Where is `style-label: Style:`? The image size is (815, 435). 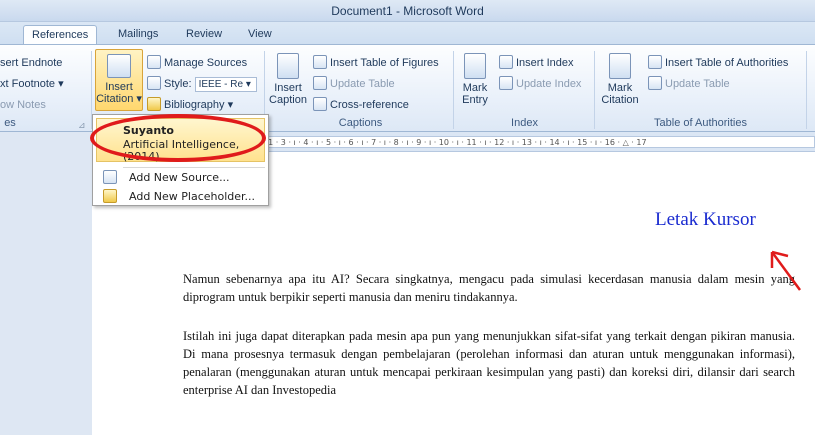
style-label: Style: is located at coordinates (178, 84).